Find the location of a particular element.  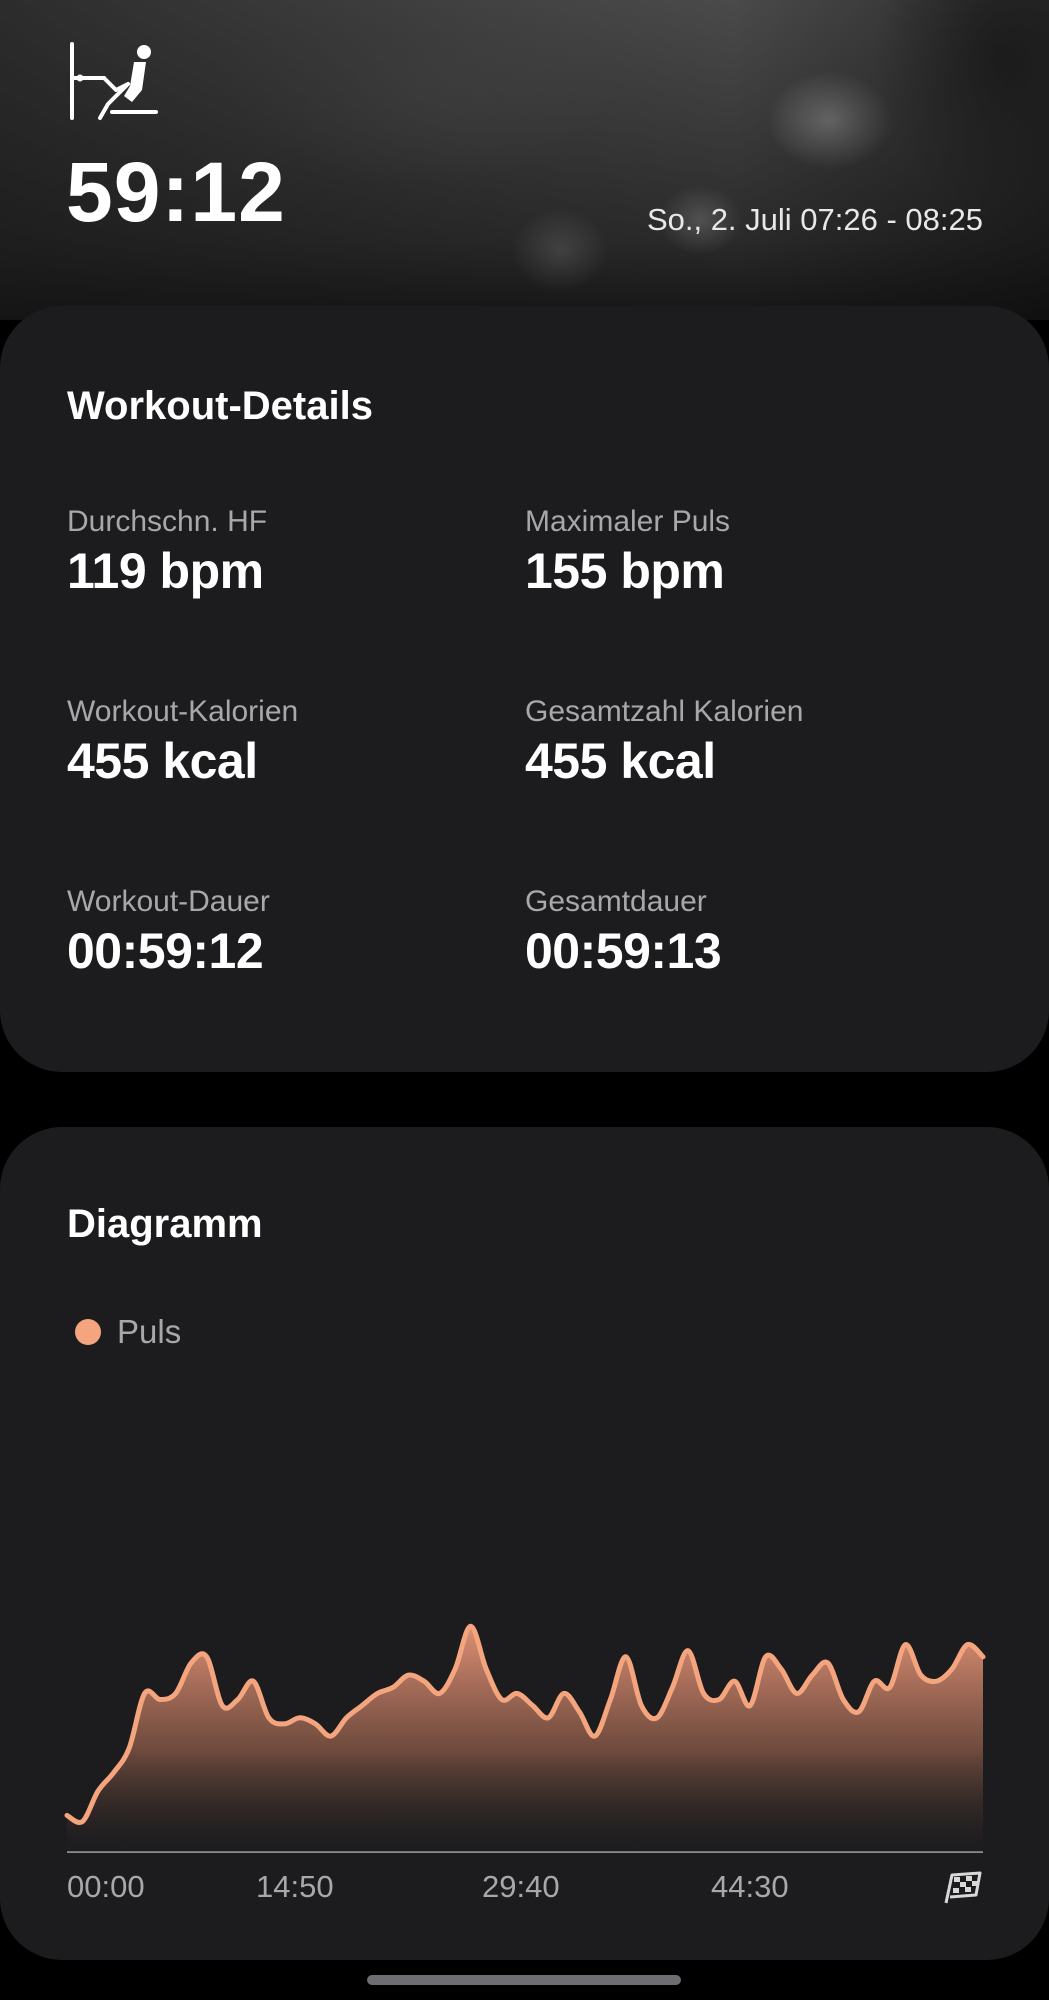

stat-value: 00:59:13 is located at coordinates (623, 951).